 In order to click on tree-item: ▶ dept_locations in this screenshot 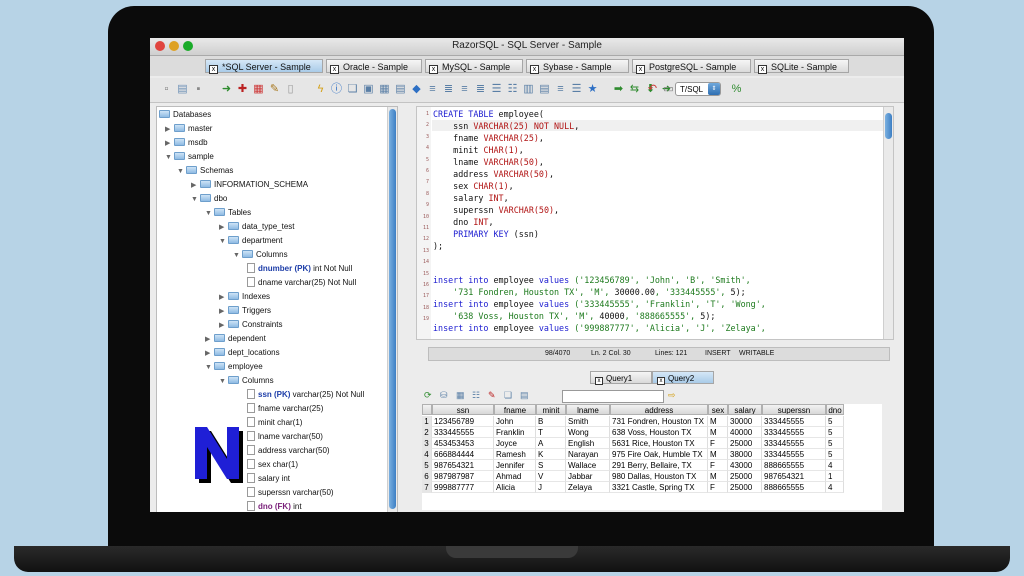, I will do `click(242, 353)`.